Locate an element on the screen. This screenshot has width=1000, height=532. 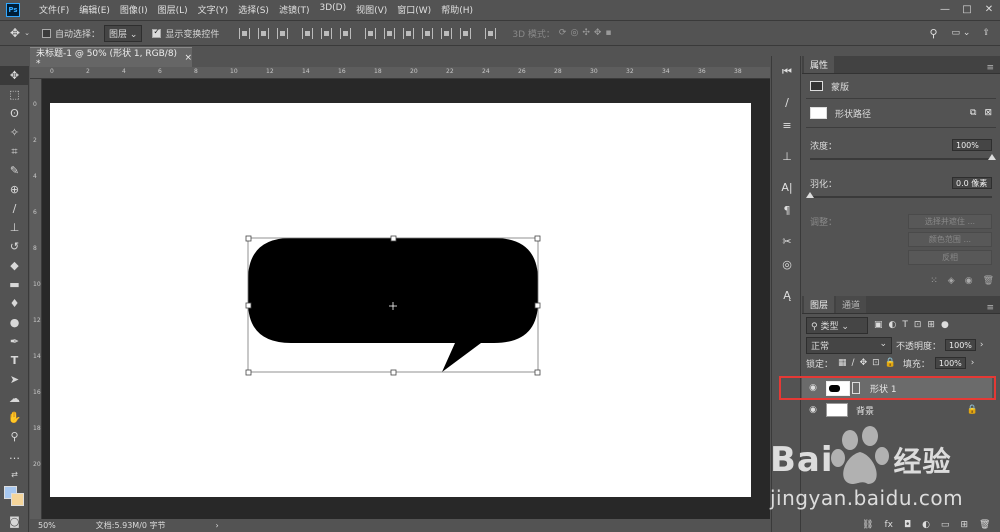
lock-all-icon: 🔒 is located at coordinates (890, 363).